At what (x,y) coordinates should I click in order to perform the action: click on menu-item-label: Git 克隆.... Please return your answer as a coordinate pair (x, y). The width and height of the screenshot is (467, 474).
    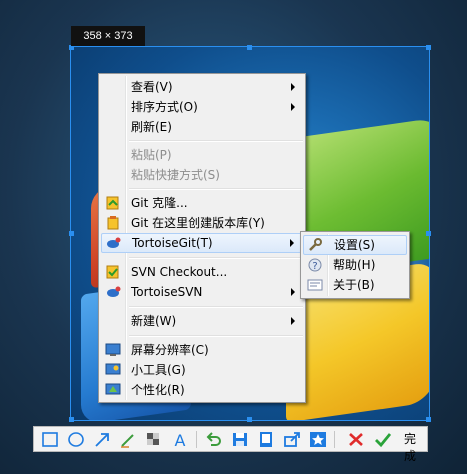
    Looking at the image, I should click on (159, 203).